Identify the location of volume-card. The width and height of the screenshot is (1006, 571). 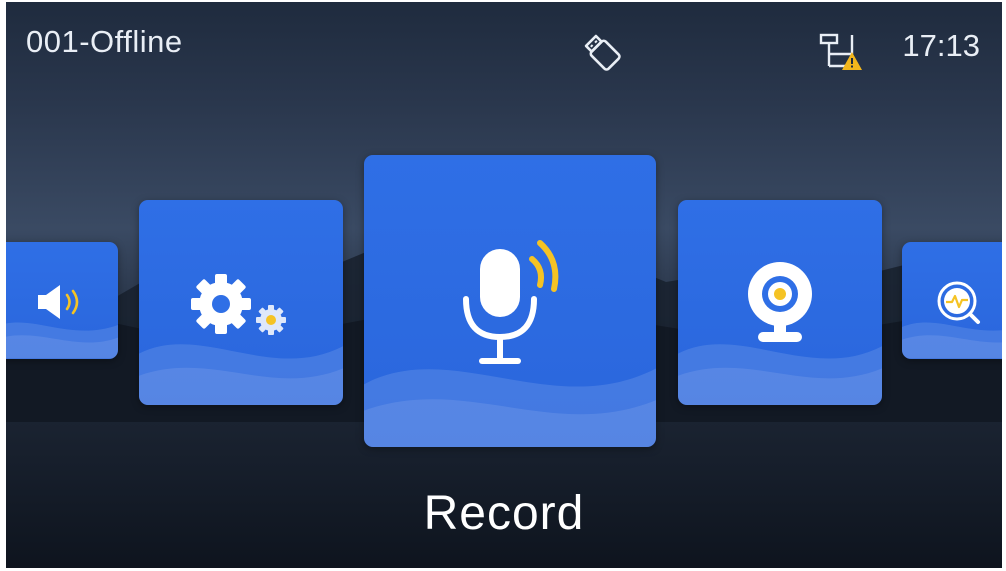
(62, 300).